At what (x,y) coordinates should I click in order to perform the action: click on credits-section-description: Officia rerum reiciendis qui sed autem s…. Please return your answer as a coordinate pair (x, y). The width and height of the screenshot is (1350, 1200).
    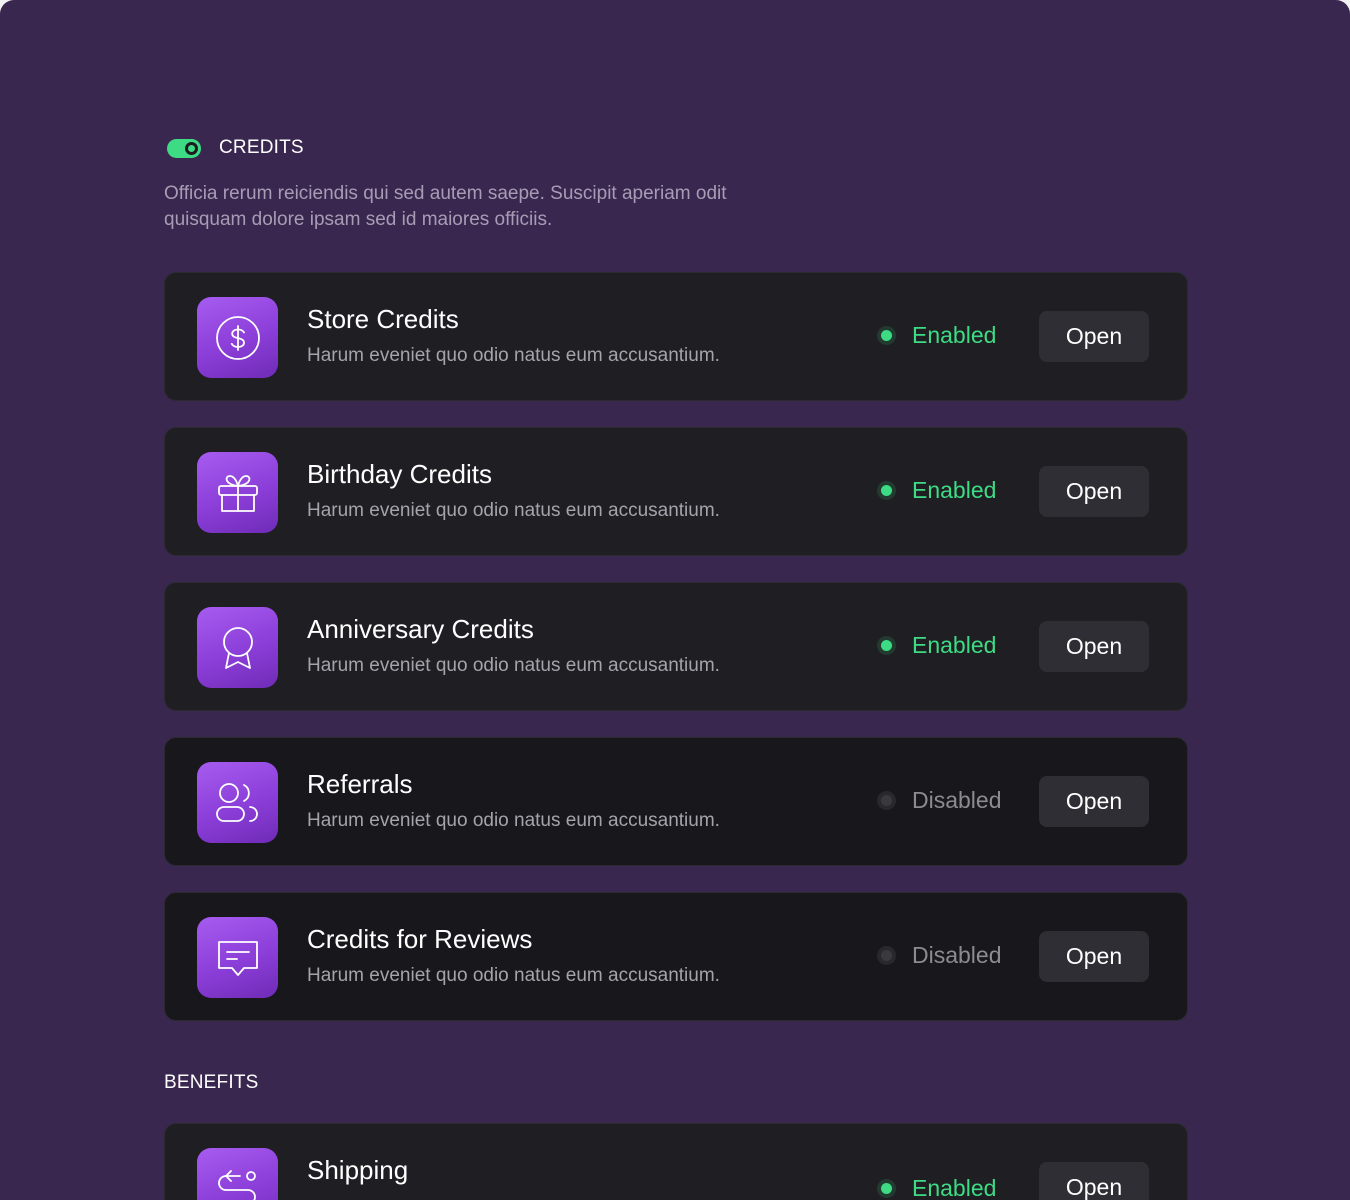
    Looking at the image, I should click on (445, 206).